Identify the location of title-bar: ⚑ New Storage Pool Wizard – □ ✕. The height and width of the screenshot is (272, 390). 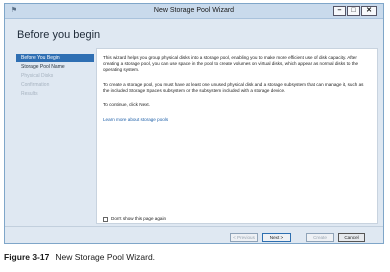
(194, 11).